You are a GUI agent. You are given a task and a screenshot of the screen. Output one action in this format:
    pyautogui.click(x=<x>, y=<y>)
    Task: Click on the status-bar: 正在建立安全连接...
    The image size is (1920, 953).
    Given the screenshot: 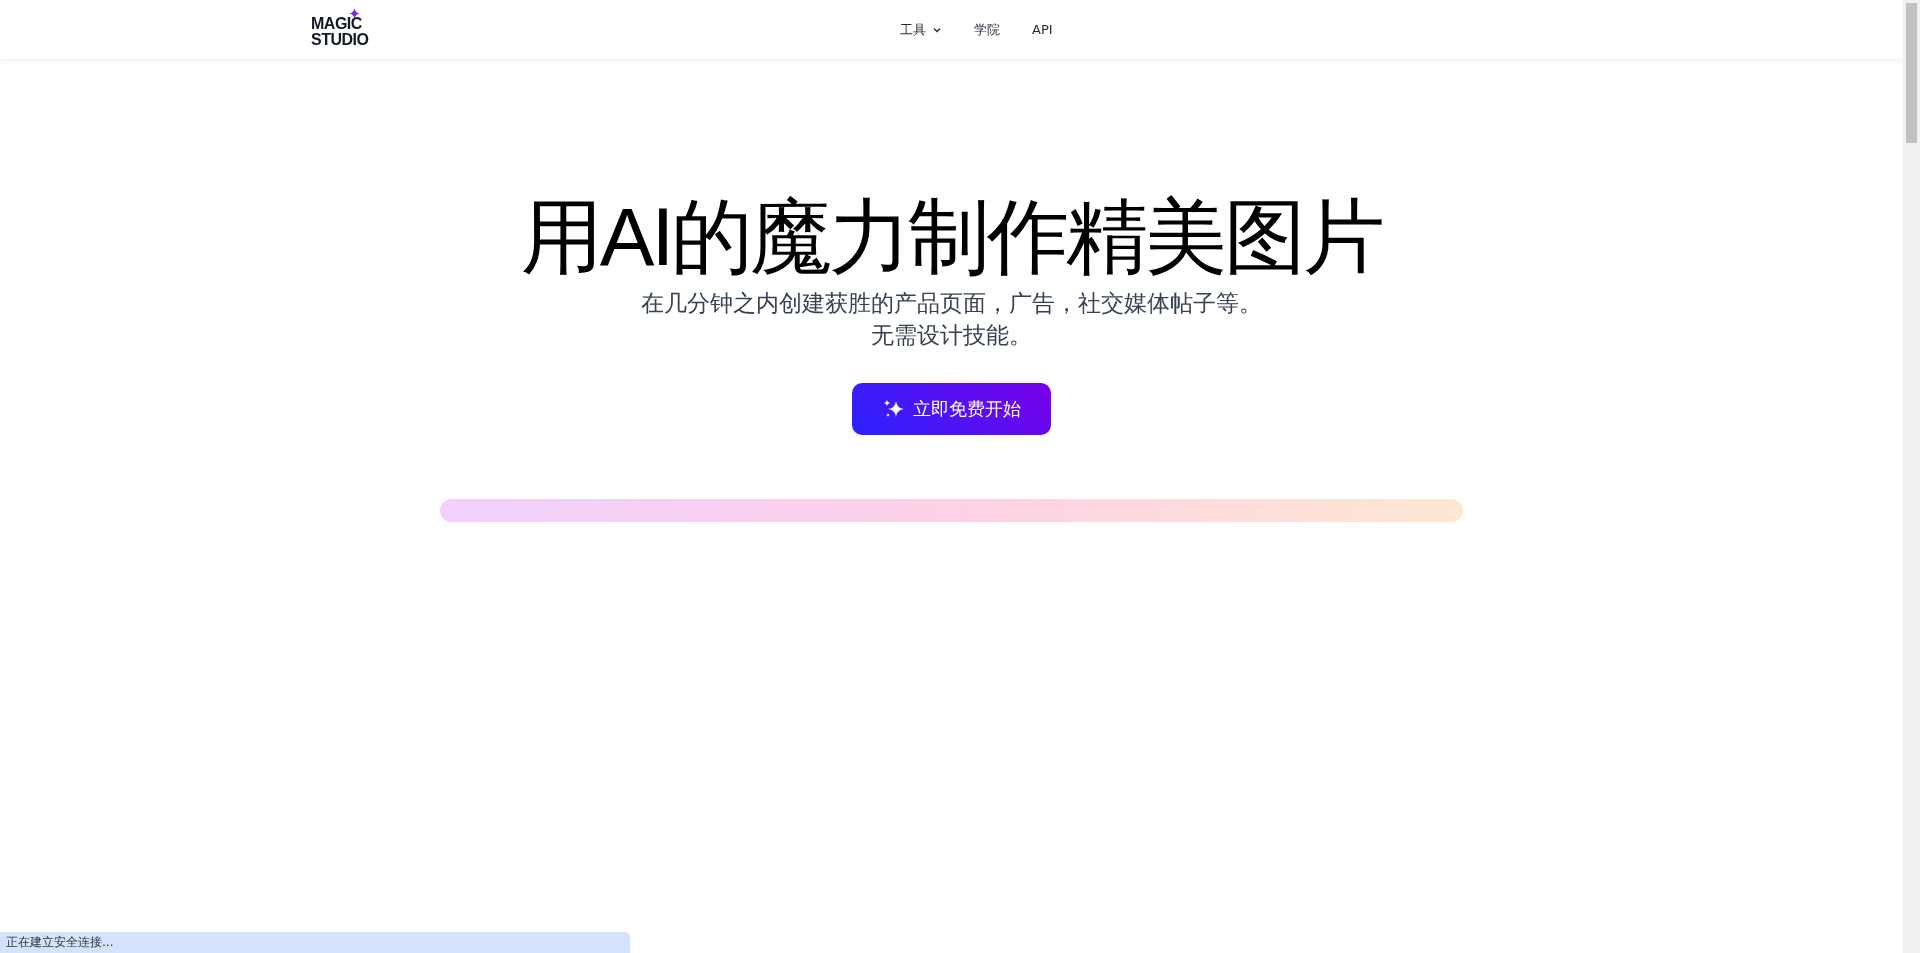 What is the action you would take?
    pyautogui.click(x=315, y=942)
    